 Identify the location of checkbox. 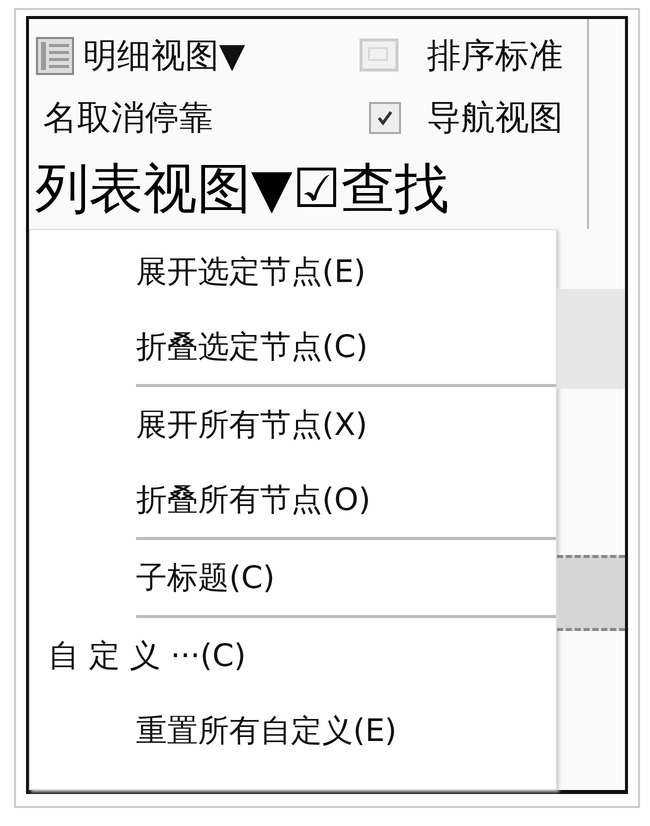
(385, 118).